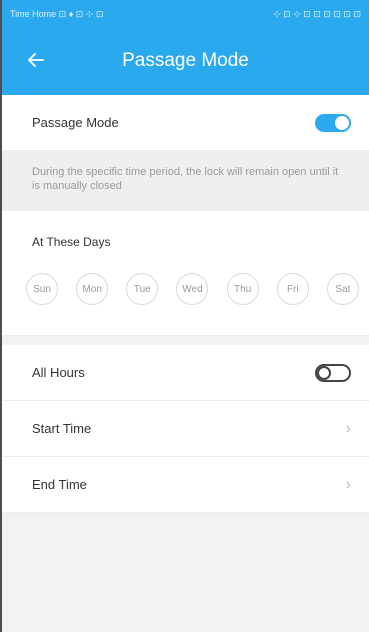 The width and height of the screenshot is (369, 632). I want to click on status-bar-left: Time Home ⊡ ♦ ⊡ ⊹ ⊡, so click(57, 14).